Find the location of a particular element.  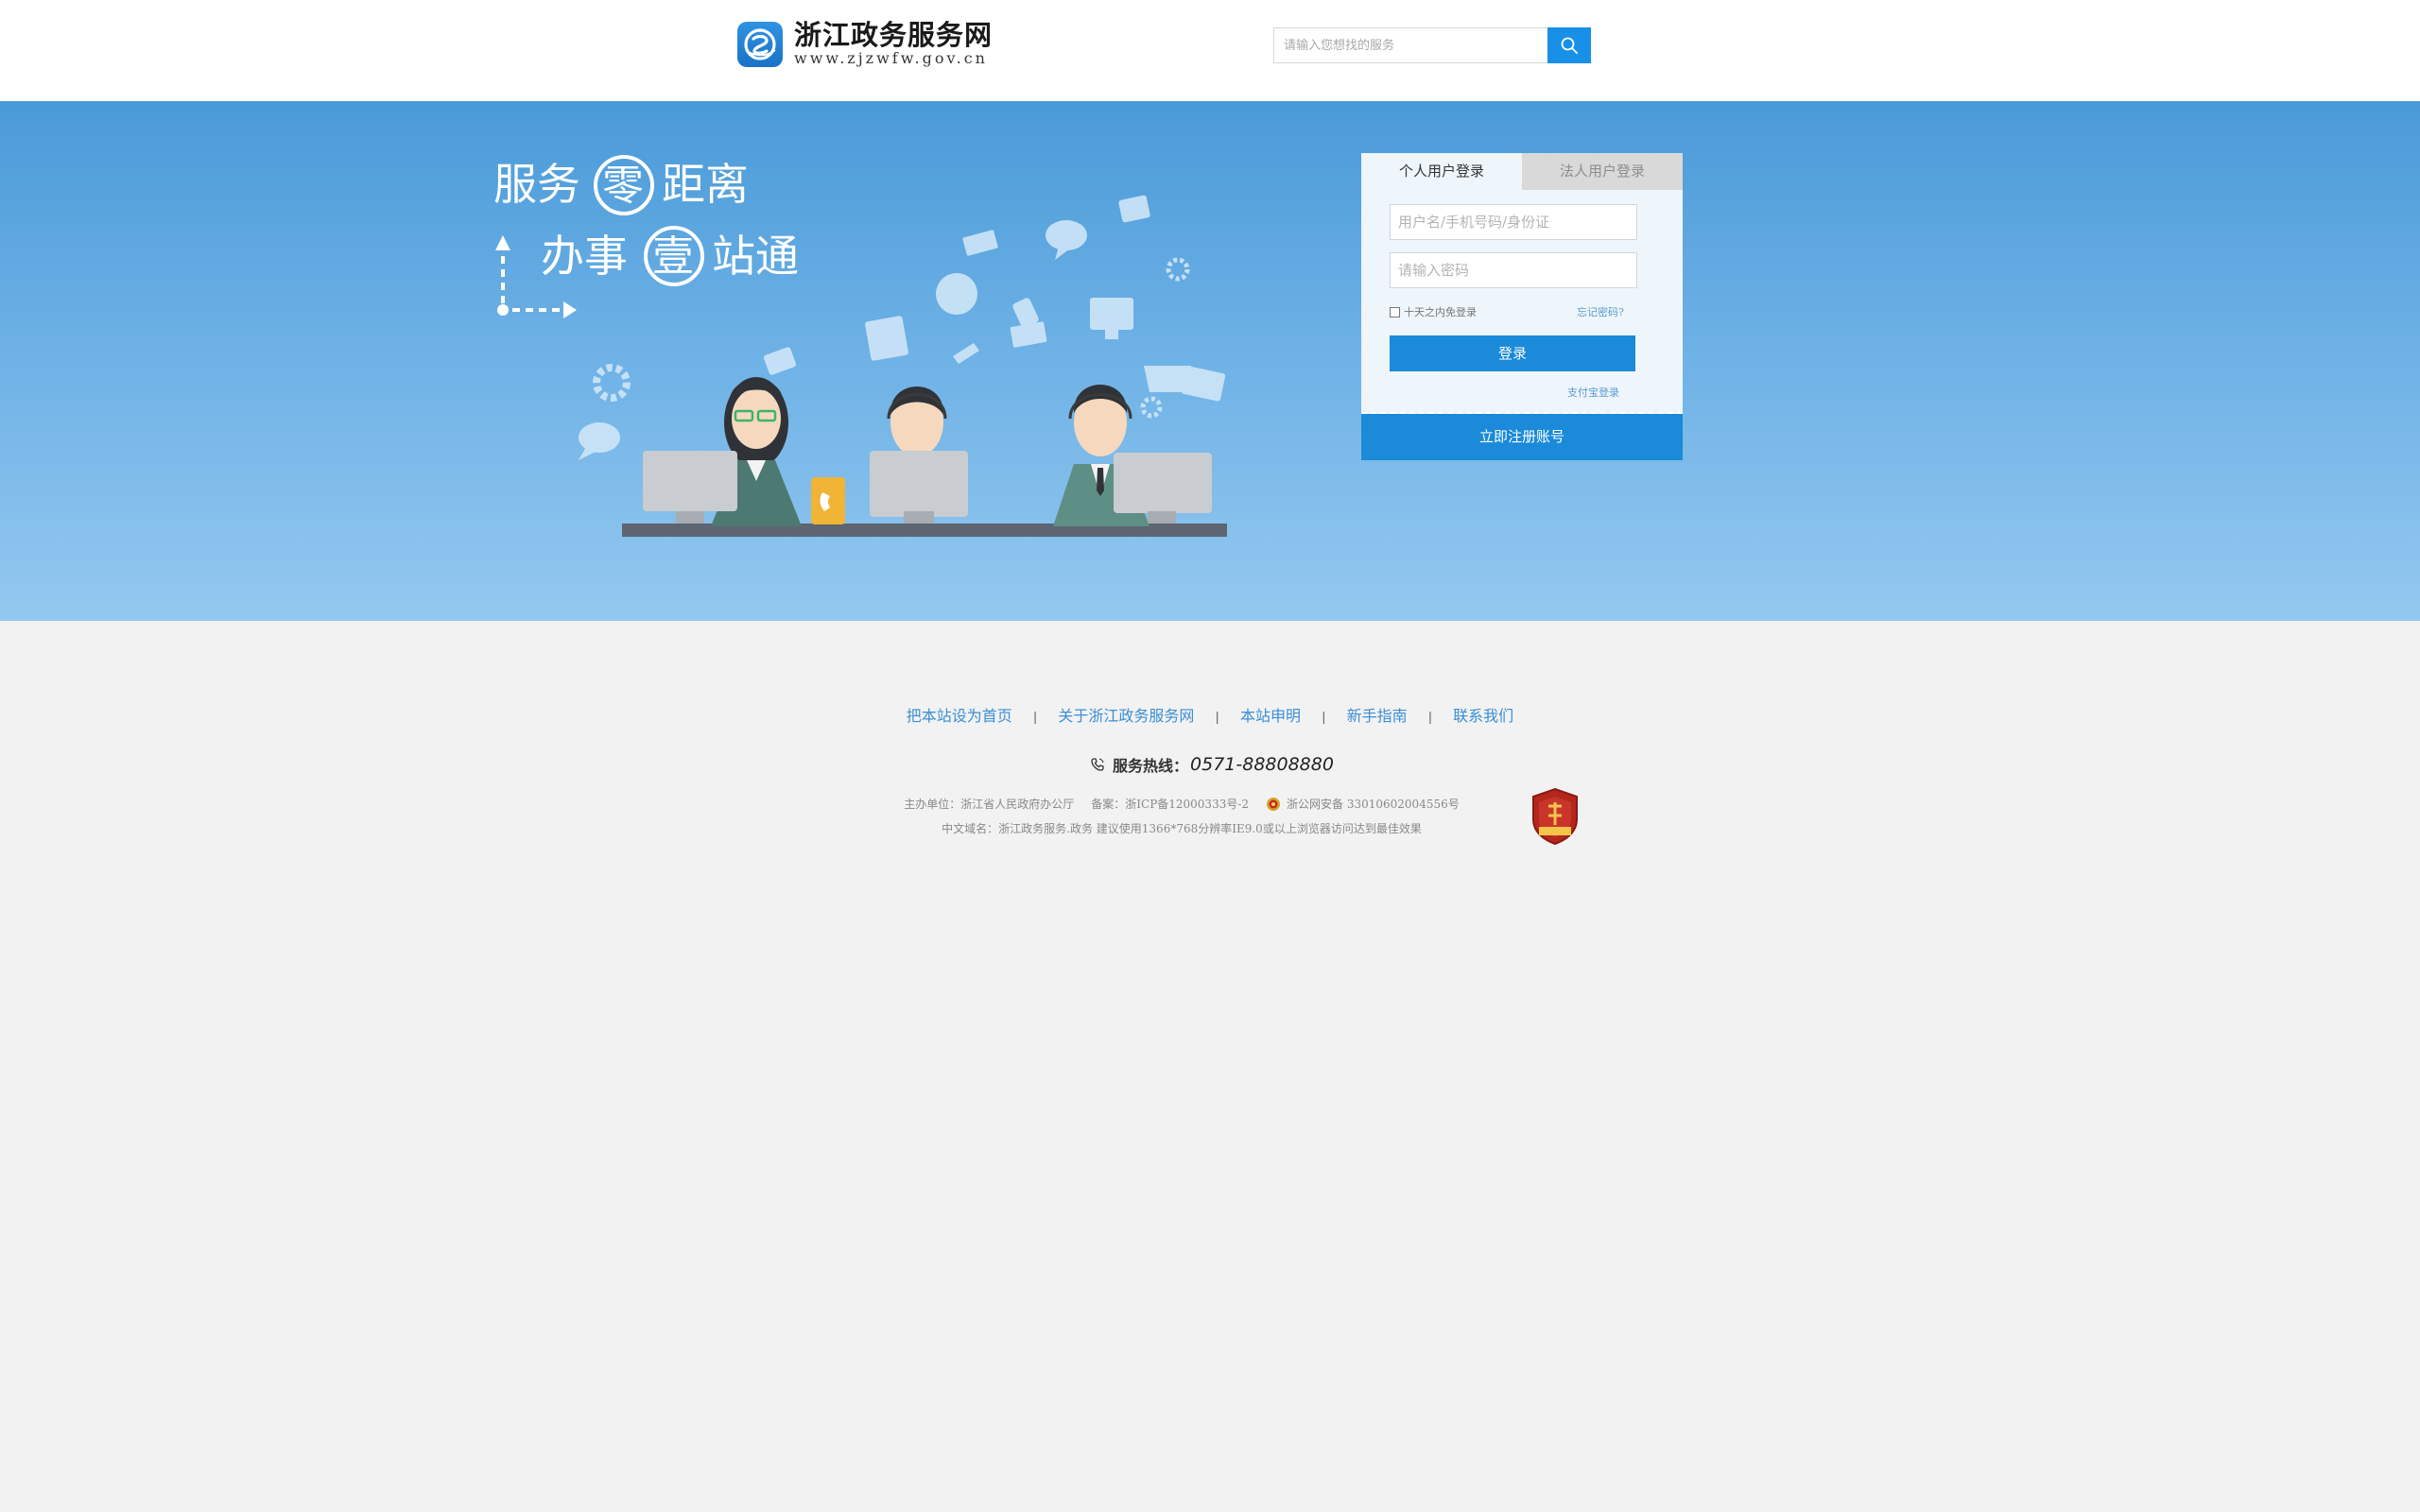

remember-checkbox is located at coordinates (1395, 312).